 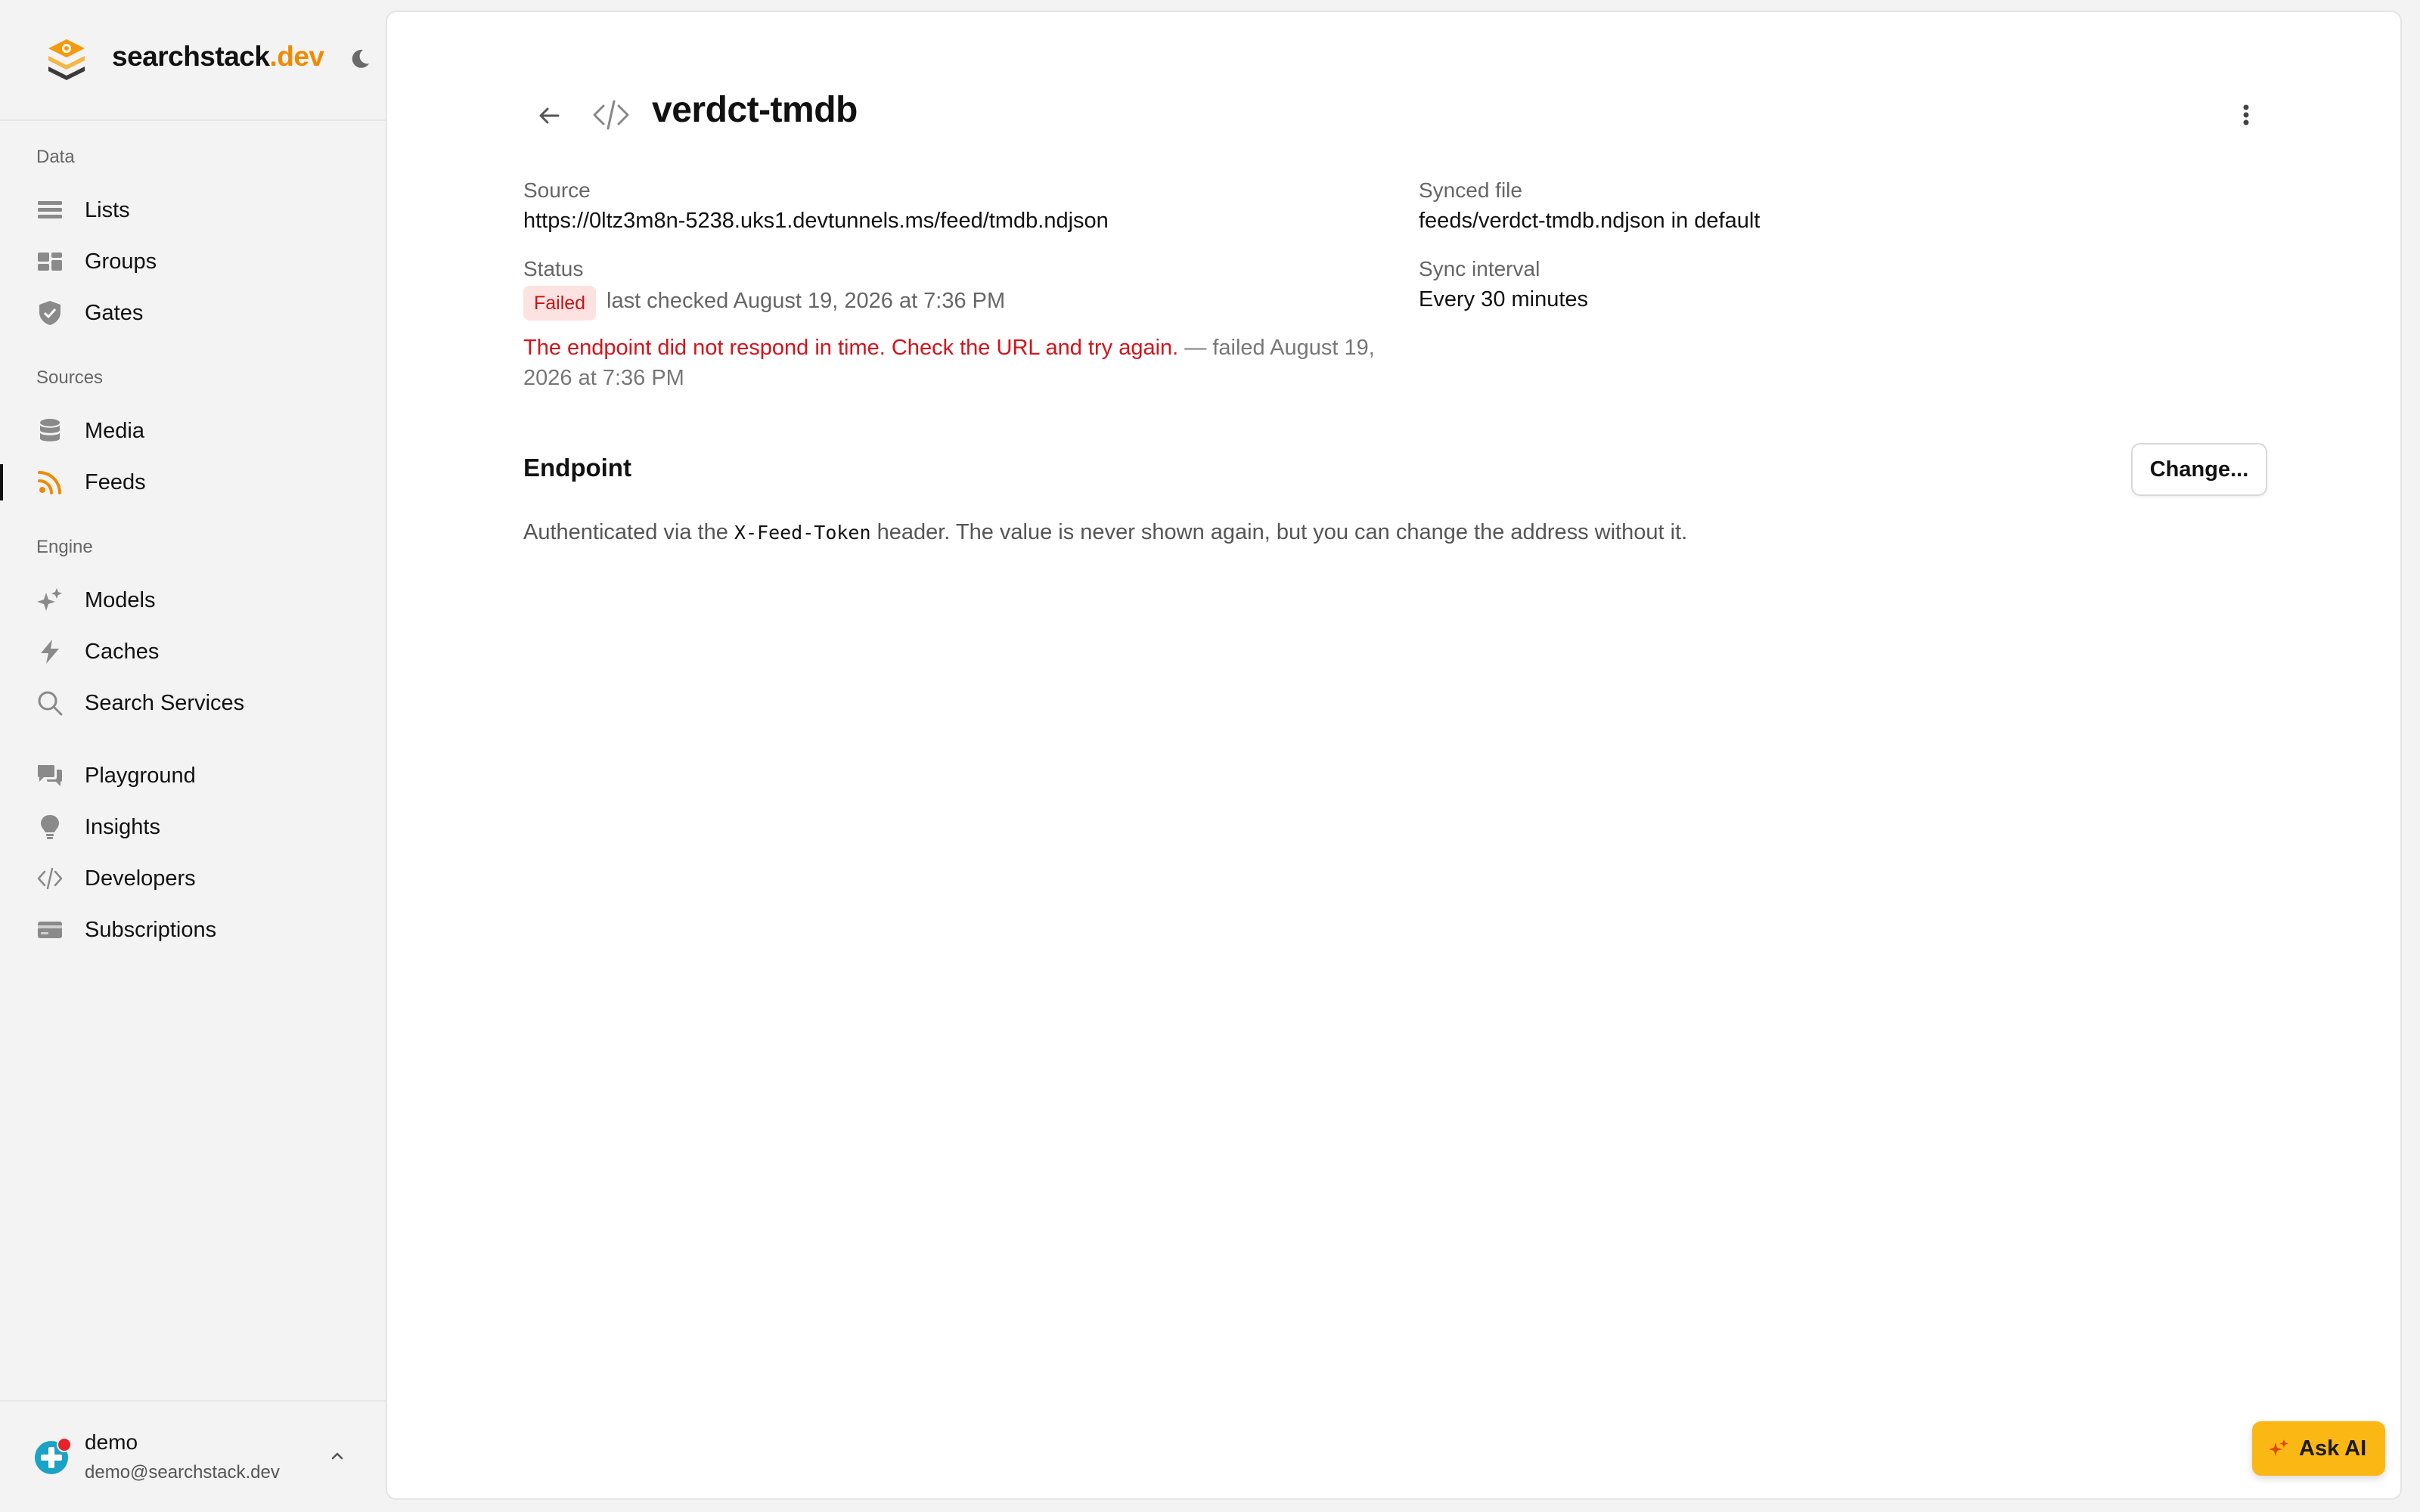 What do you see at coordinates (193, 431) in the screenshot?
I see `sidebar-item-media: Media` at bounding box center [193, 431].